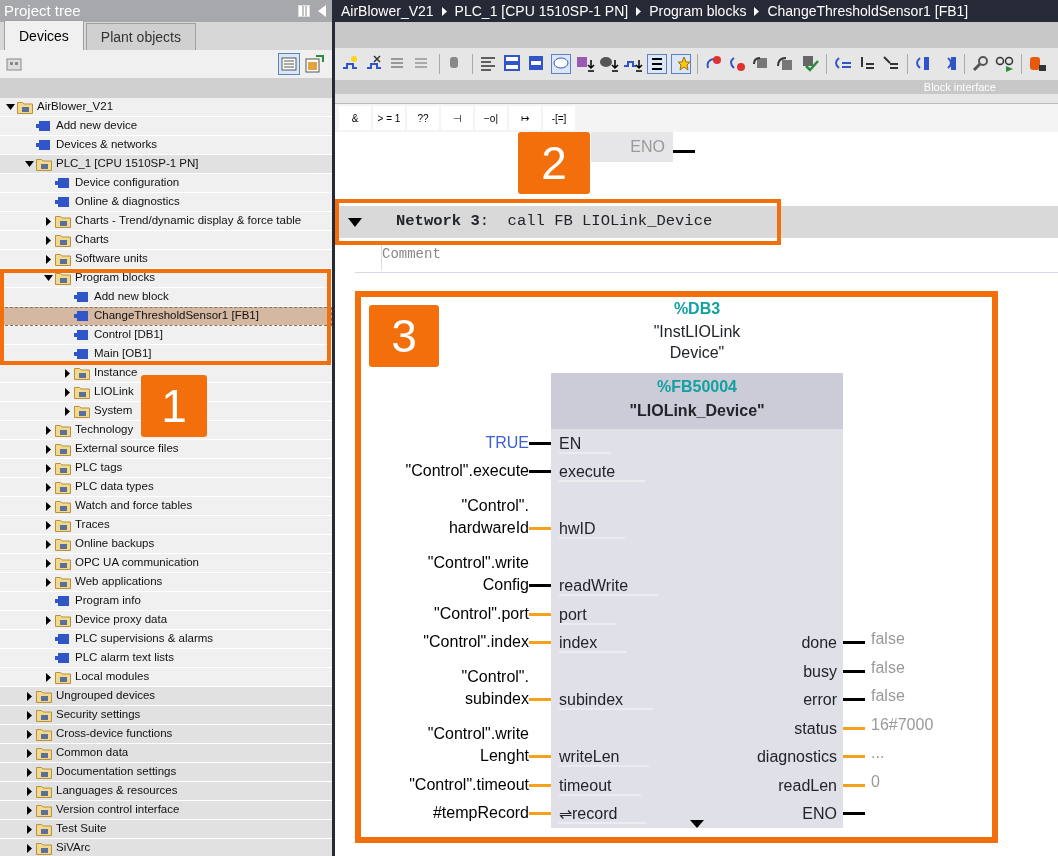 The height and width of the screenshot is (856, 1058). What do you see at coordinates (144, 639) in the screenshot?
I see `tree-item: PLC supervisions & alarms` at bounding box center [144, 639].